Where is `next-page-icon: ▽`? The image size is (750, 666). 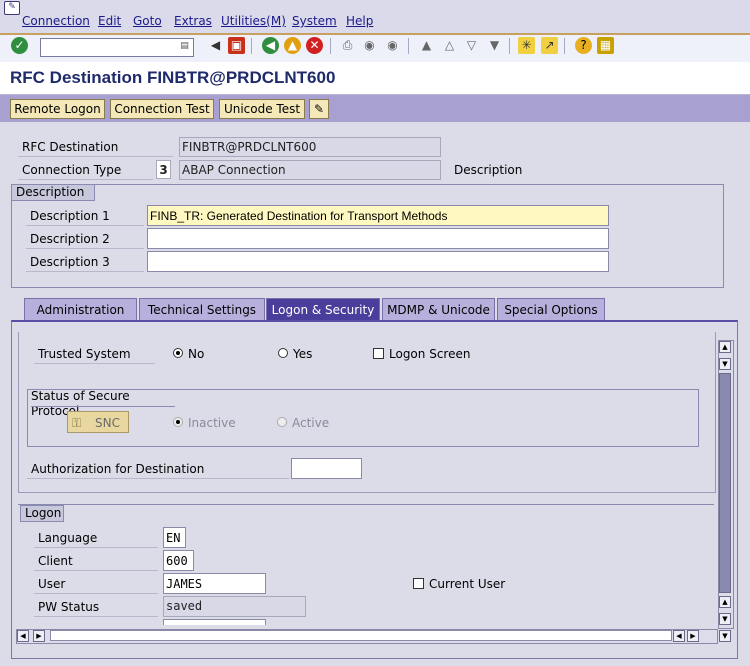 next-page-icon: ▽ is located at coordinates (471, 45).